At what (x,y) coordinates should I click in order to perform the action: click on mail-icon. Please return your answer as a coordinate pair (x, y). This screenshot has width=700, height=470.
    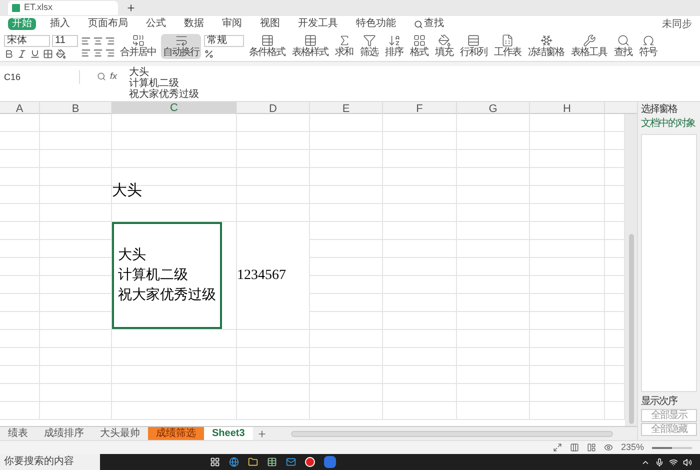
    Looking at the image, I should click on (291, 462).